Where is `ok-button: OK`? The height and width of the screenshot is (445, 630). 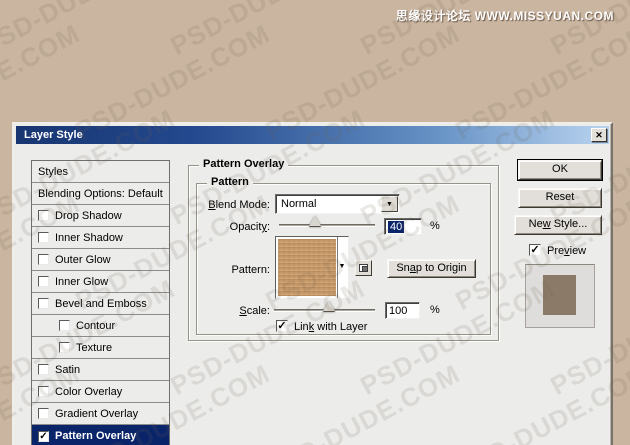 ok-button: OK is located at coordinates (560, 170).